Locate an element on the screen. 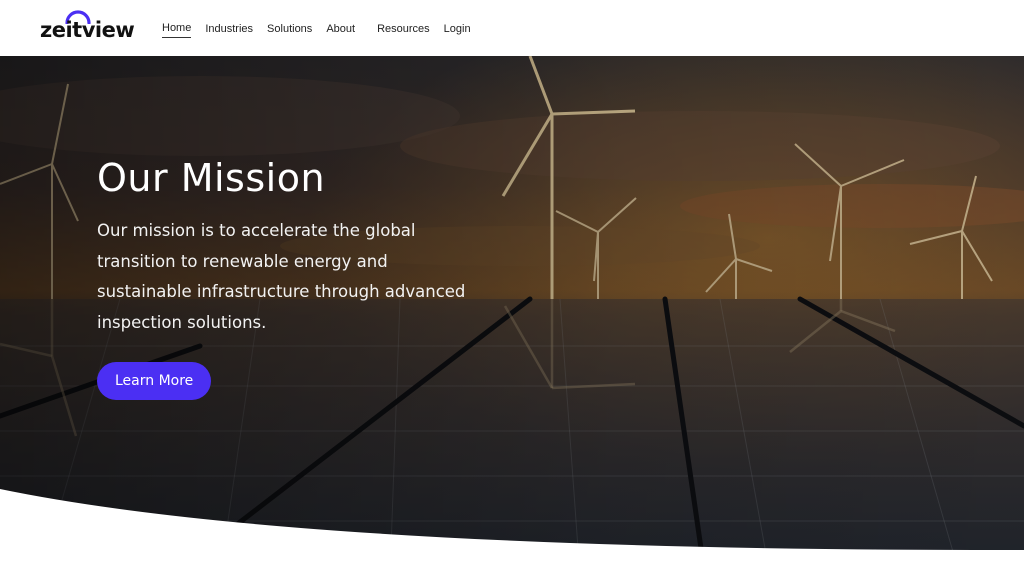  nav-home: Home is located at coordinates (177, 29).